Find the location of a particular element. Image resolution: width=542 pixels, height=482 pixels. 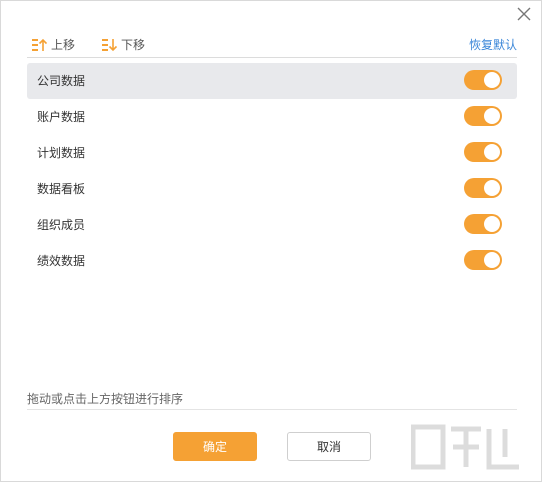

list-item: 计划数据 is located at coordinates (272, 153).